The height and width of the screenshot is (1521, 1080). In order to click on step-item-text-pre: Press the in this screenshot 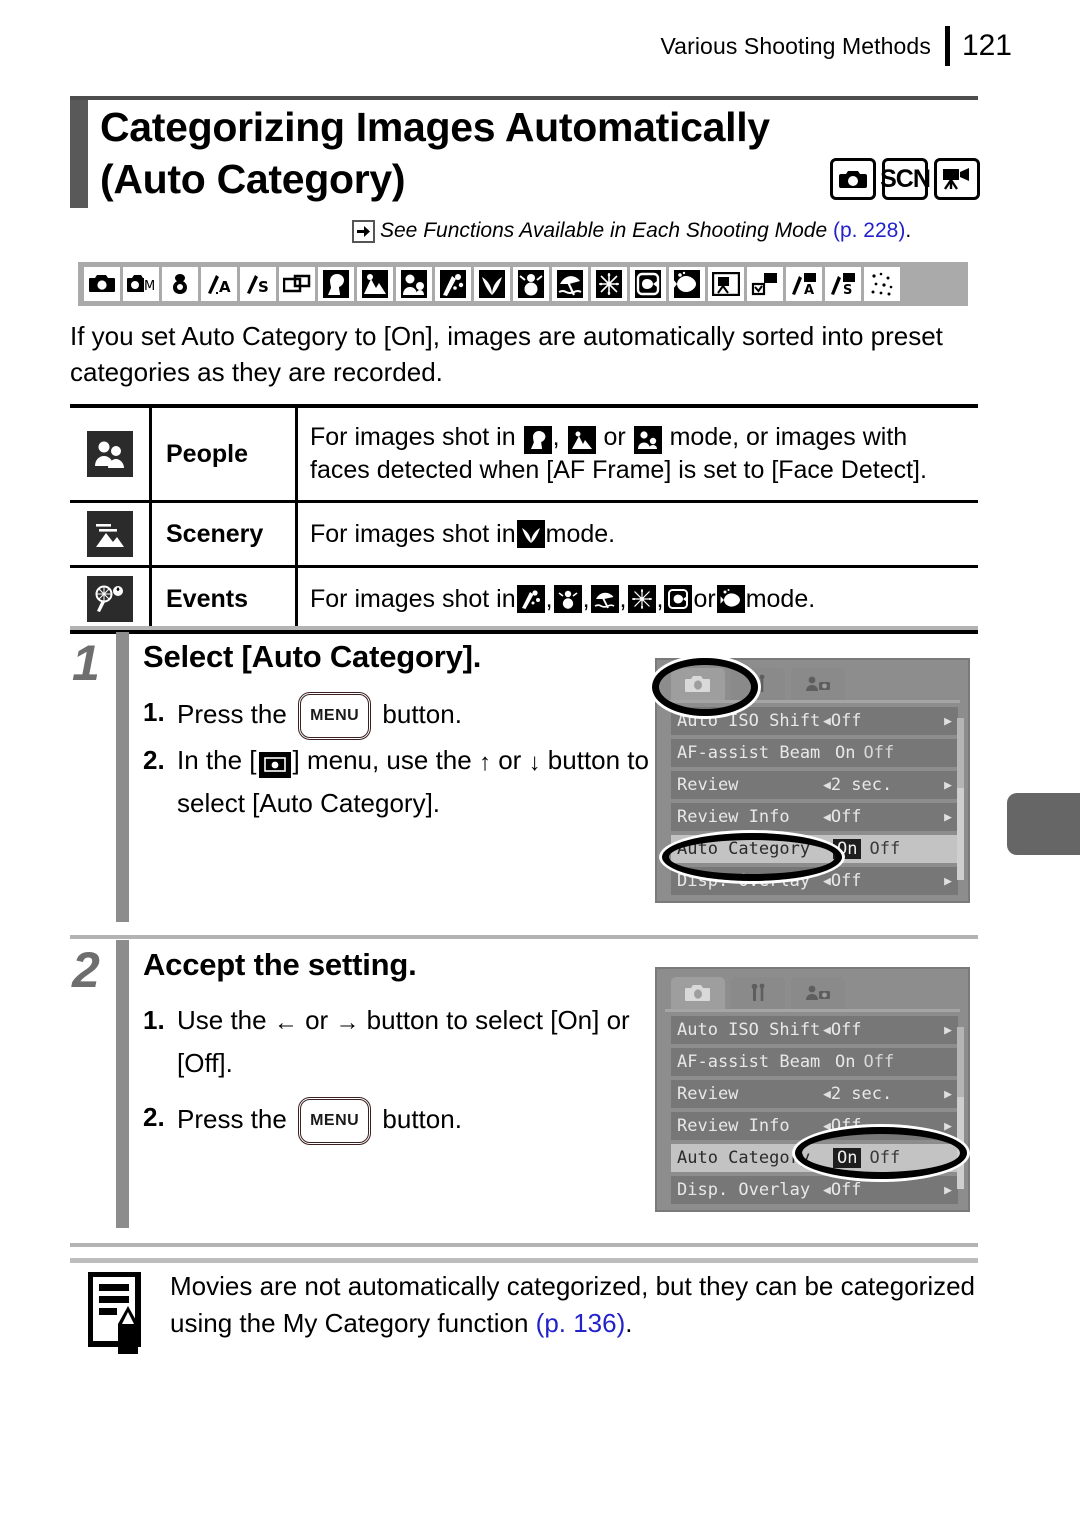, I will do `click(232, 714)`.